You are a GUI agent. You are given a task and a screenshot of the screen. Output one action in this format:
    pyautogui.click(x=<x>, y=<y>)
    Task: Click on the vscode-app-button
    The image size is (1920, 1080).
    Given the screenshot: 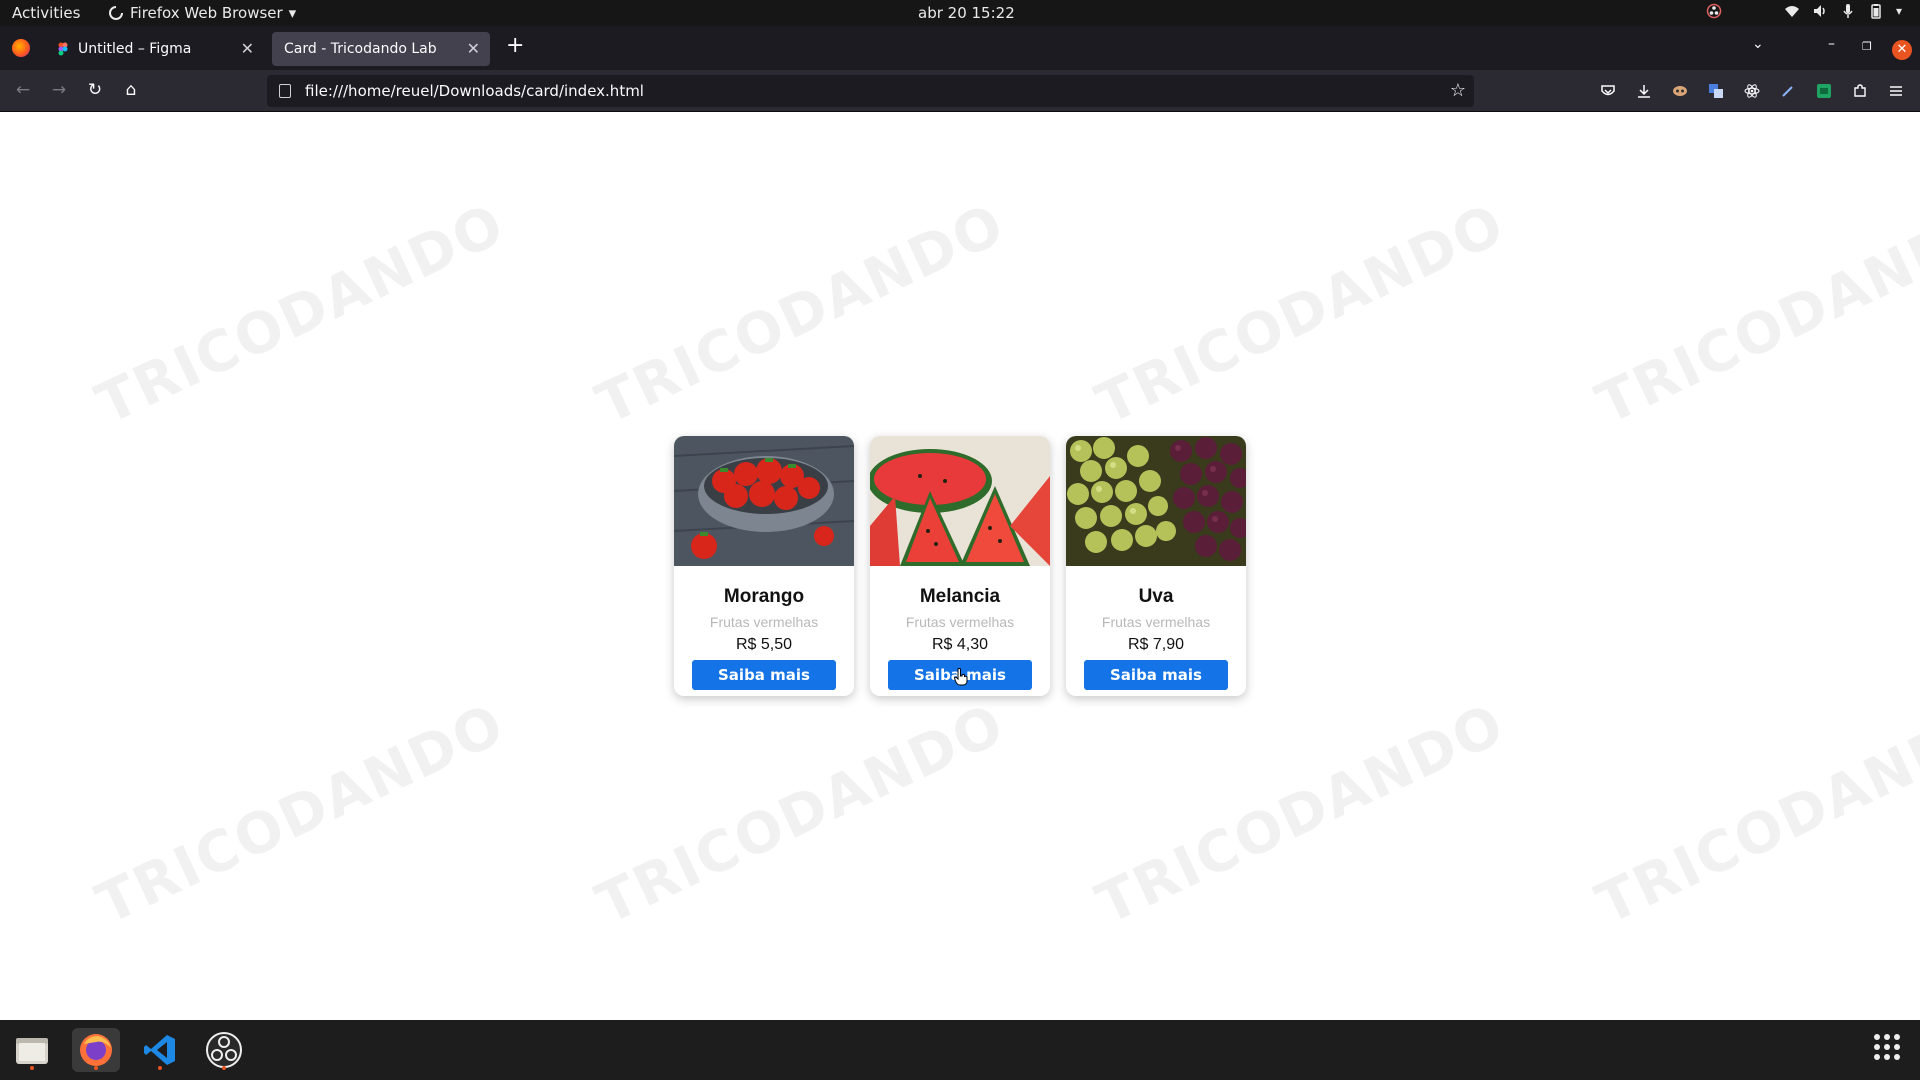 What is the action you would take?
    pyautogui.click(x=160, y=1050)
    